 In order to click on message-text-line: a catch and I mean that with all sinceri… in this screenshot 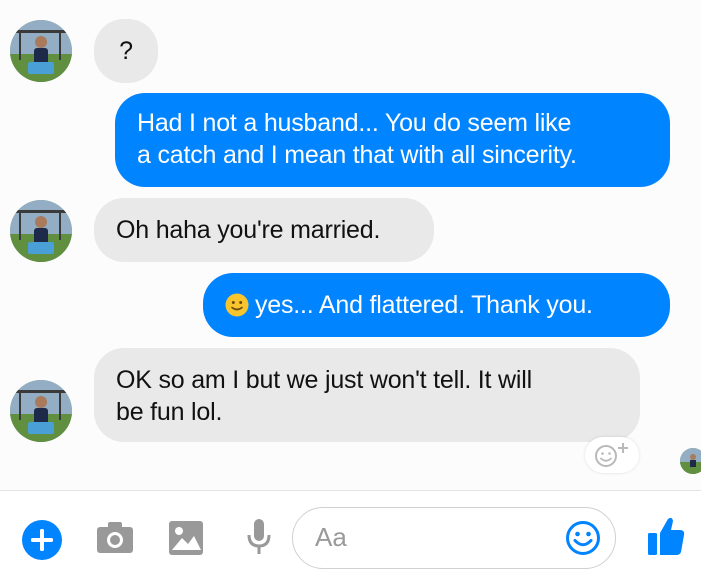, I will do `click(357, 155)`.